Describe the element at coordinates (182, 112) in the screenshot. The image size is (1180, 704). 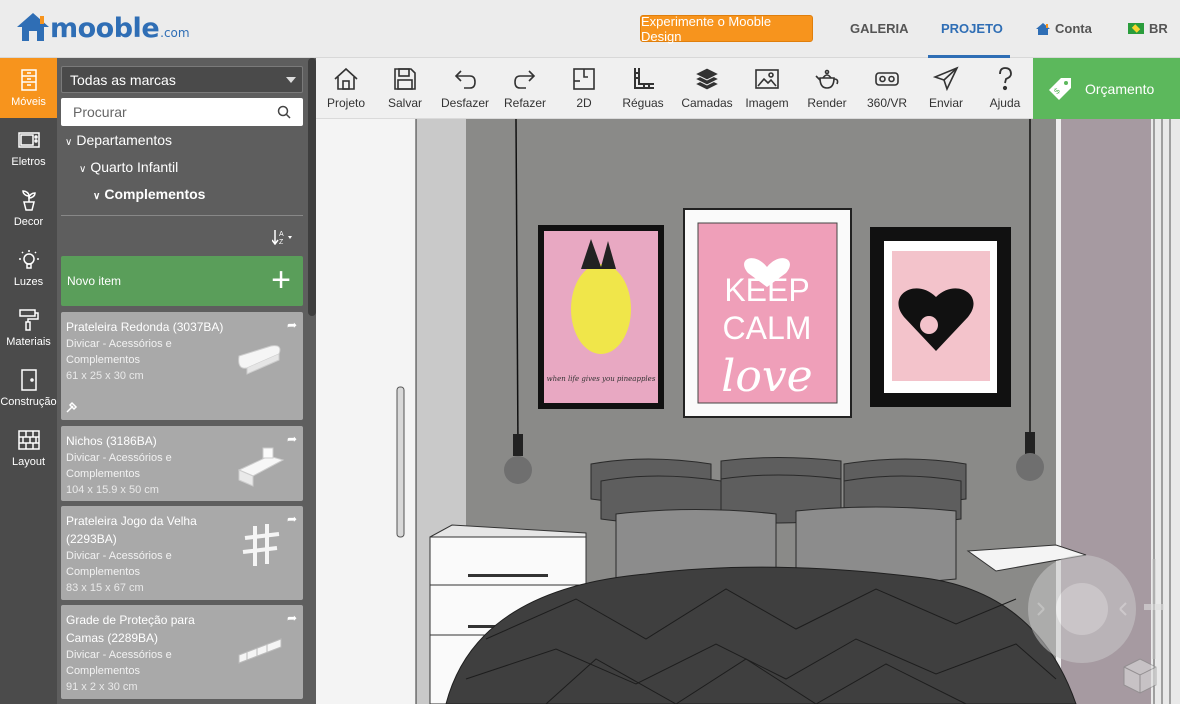
I see `search-input: Procurar` at that location.